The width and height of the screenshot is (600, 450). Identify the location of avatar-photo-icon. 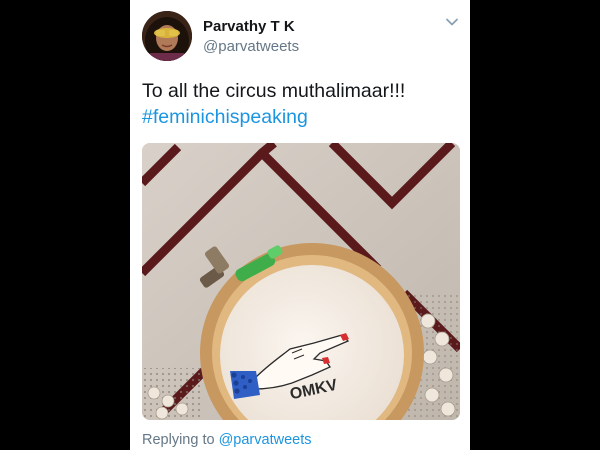
(167, 36).